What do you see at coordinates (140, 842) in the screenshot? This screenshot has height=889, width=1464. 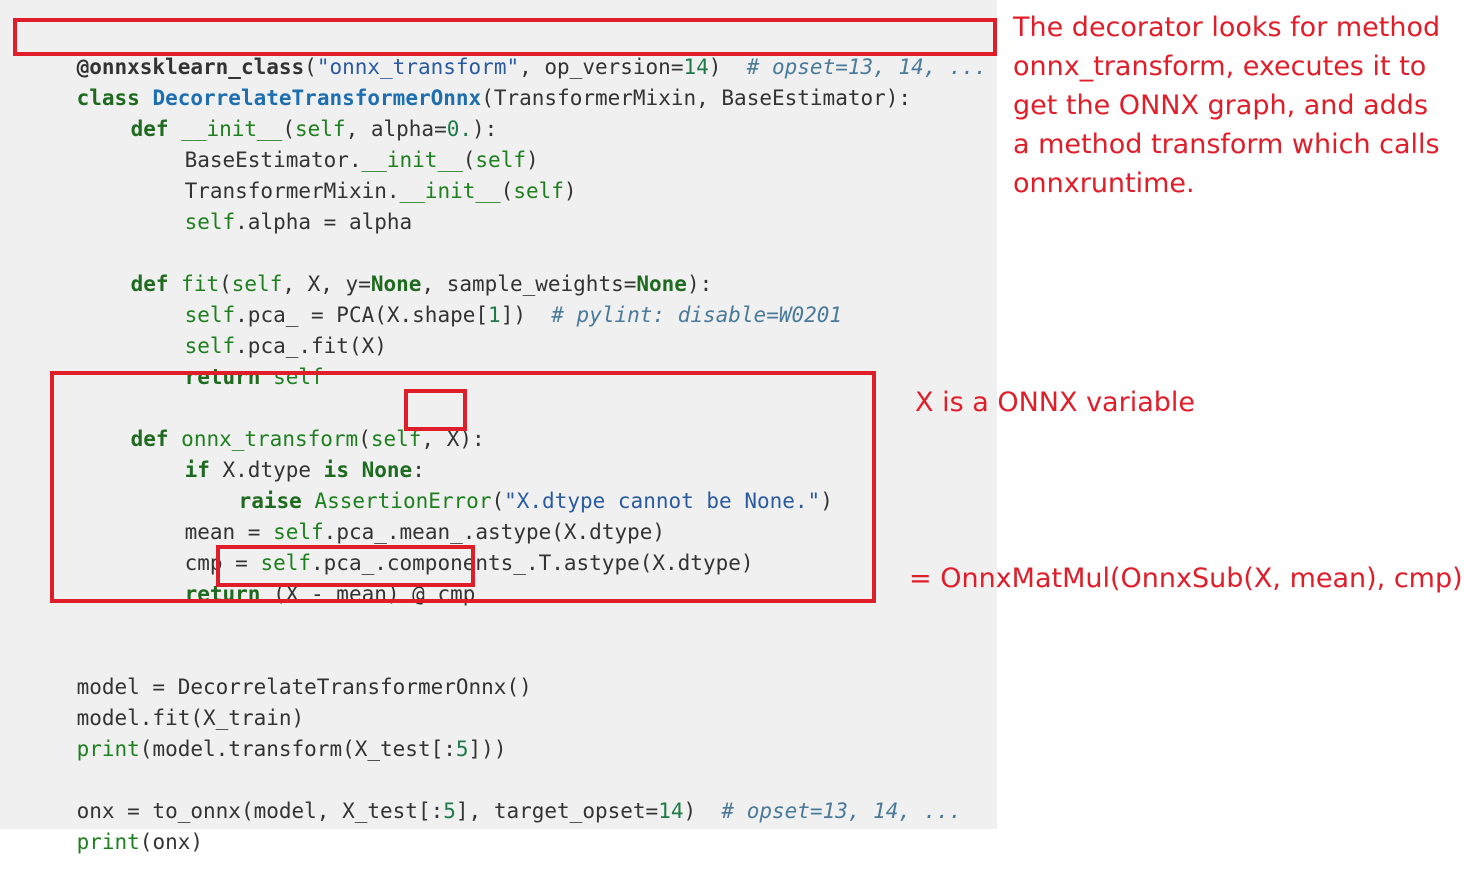 I see `print-onx-line: print(onx)` at bounding box center [140, 842].